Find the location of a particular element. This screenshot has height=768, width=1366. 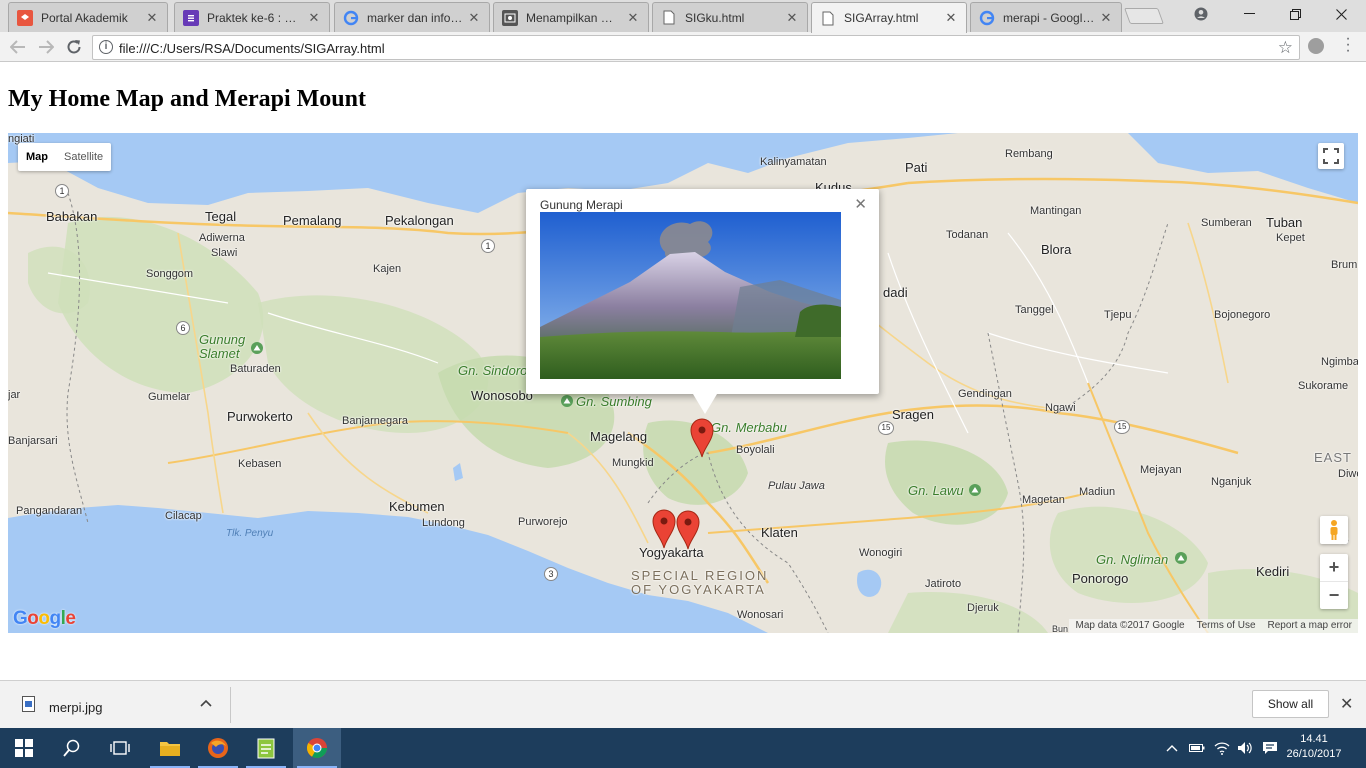

search-icon is located at coordinates (72, 748).